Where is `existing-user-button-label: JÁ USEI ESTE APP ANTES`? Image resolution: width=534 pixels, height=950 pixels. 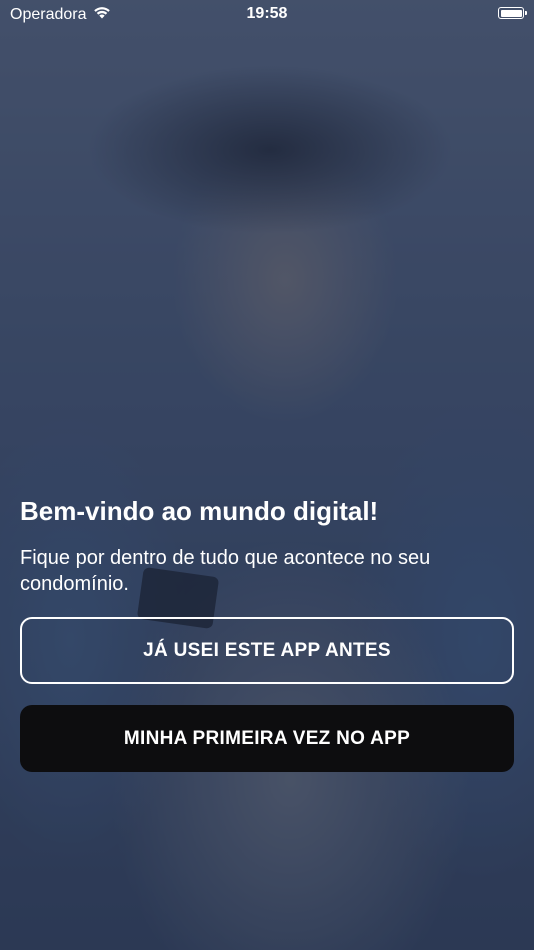 existing-user-button-label: JÁ USEI ESTE APP ANTES is located at coordinates (267, 650).